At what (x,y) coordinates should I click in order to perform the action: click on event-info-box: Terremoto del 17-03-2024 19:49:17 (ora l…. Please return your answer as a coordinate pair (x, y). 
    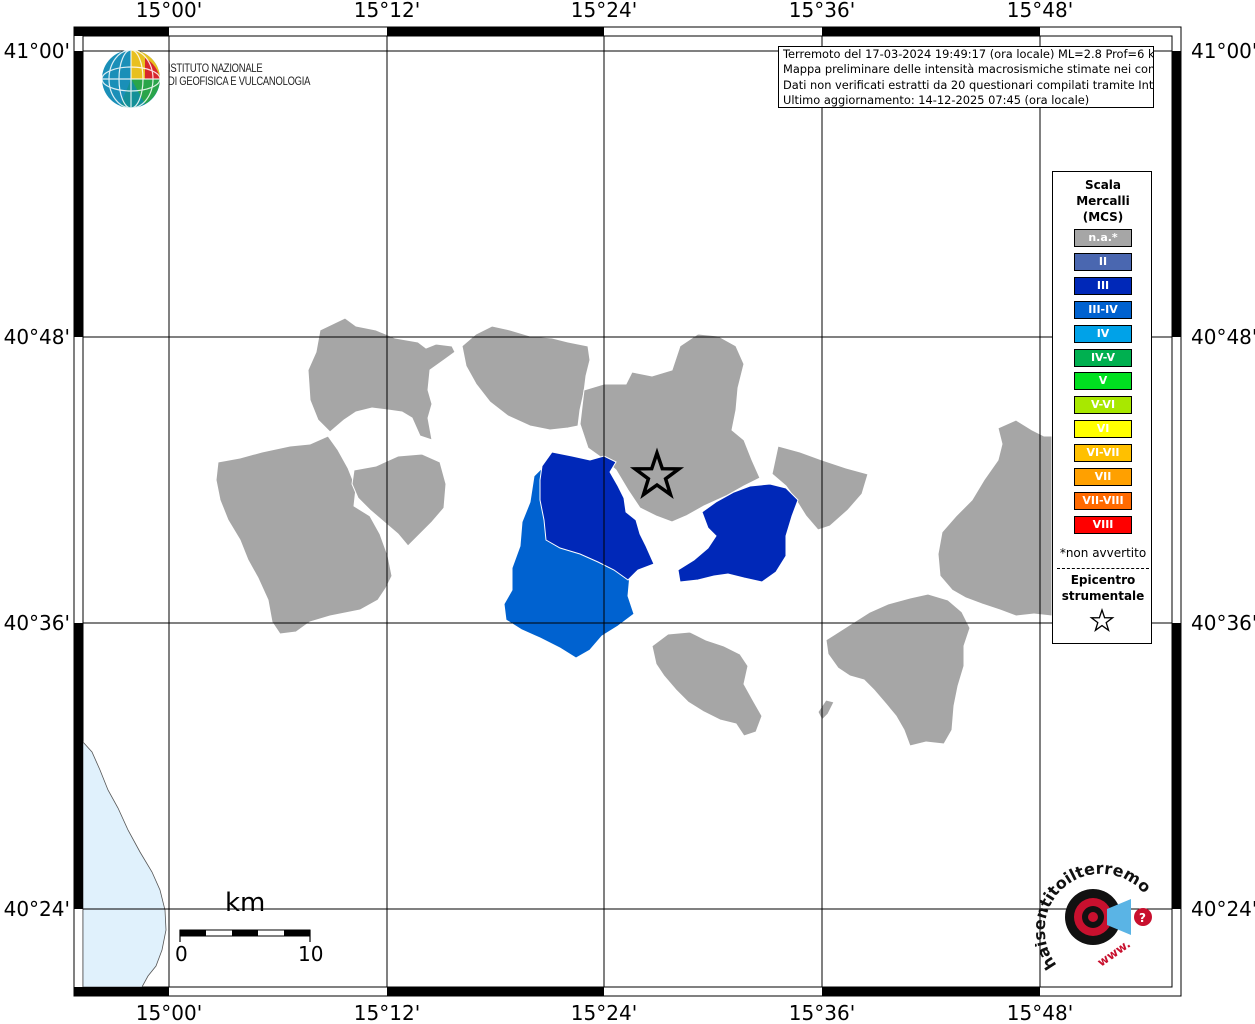
    Looking at the image, I should click on (966, 77).